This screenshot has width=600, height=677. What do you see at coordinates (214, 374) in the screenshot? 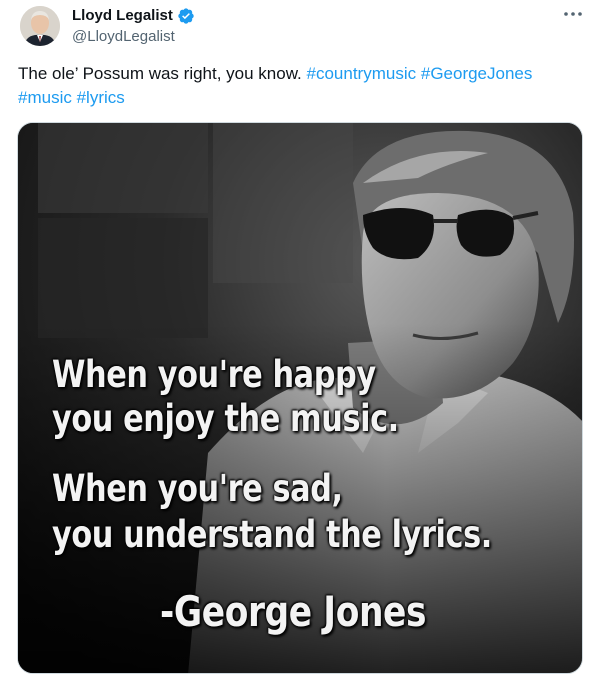
I see `quote-line: When you're happy` at bounding box center [214, 374].